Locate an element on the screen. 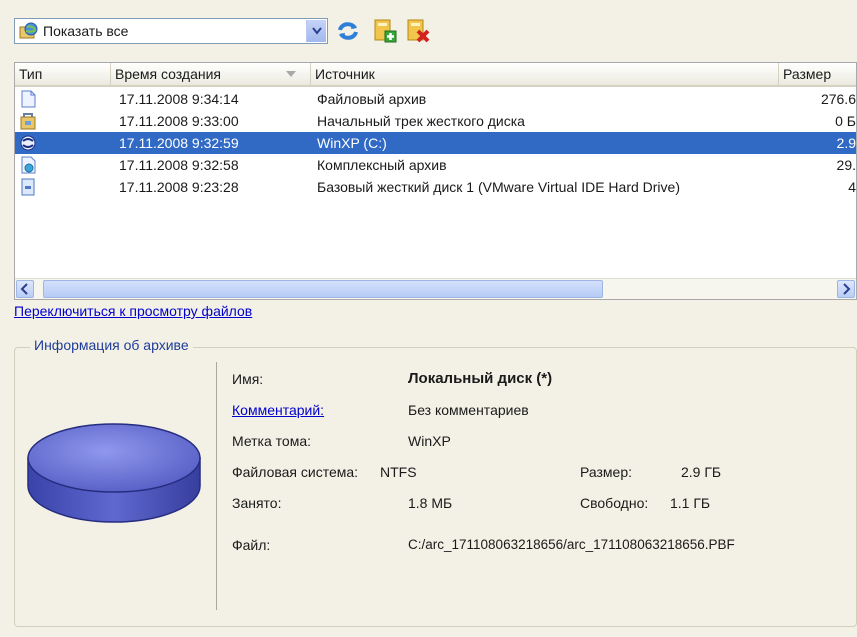 This screenshot has height=637, width=857. filter-combobox: Показать все is located at coordinates (171, 31).